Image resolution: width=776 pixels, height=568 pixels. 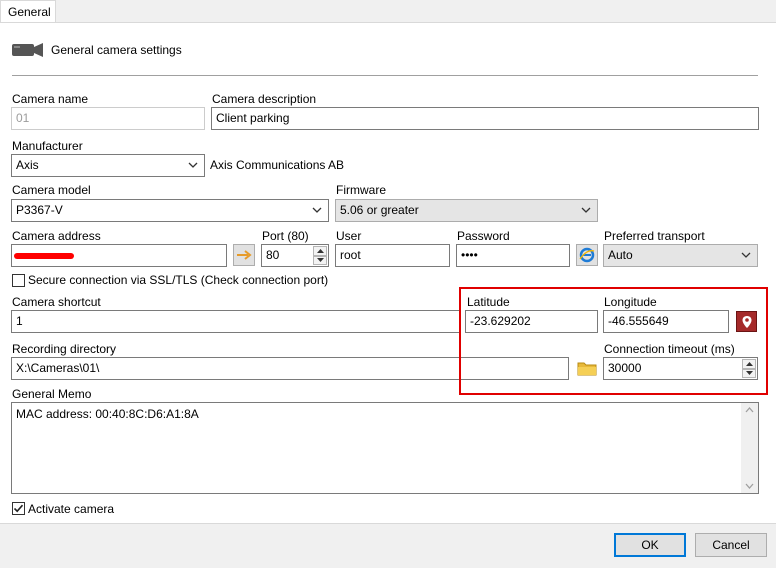 What do you see at coordinates (630, 302) in the screenshot?
I see `longitude-label: Longitude` at bounding box center [630, 302].